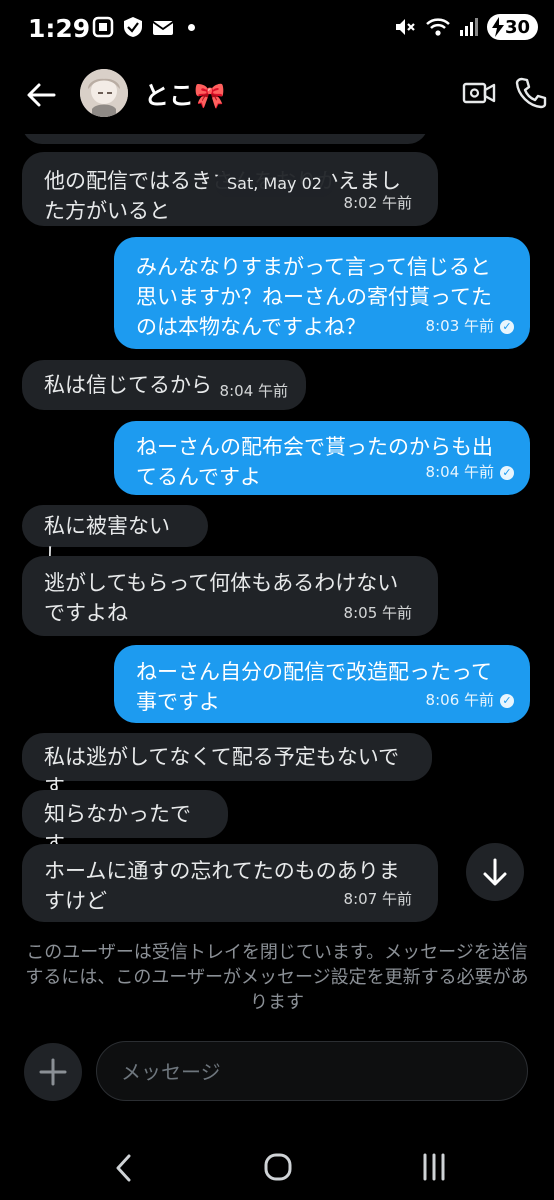  What do you see at coordinates (377, 899) in the screenshot?
I see `message-time: 8:07 午前` at bounding box center [377, 899].